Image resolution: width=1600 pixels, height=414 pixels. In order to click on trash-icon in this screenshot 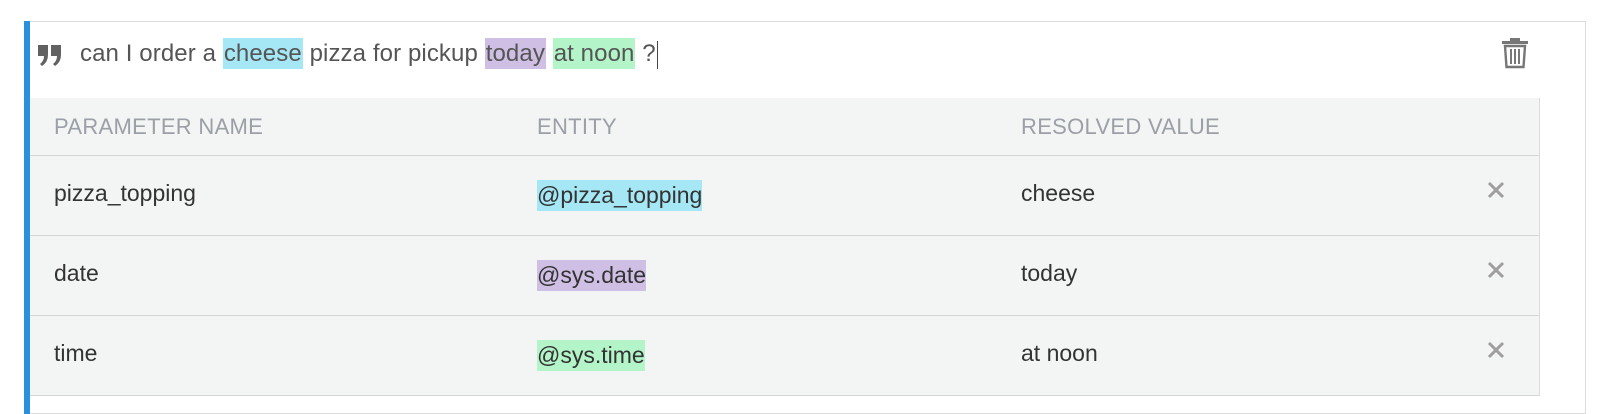, I will do `click(1515, 53)`.